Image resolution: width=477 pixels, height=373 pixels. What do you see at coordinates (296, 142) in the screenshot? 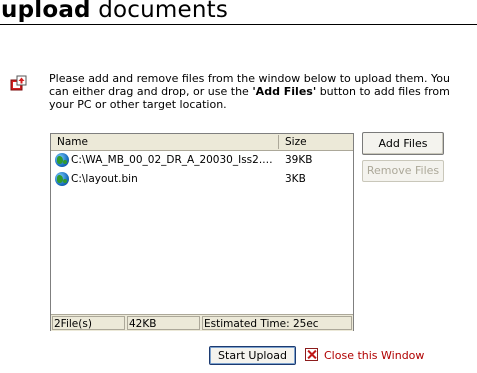
I see `column-header-size: Size` at bounding box center [296, 142].